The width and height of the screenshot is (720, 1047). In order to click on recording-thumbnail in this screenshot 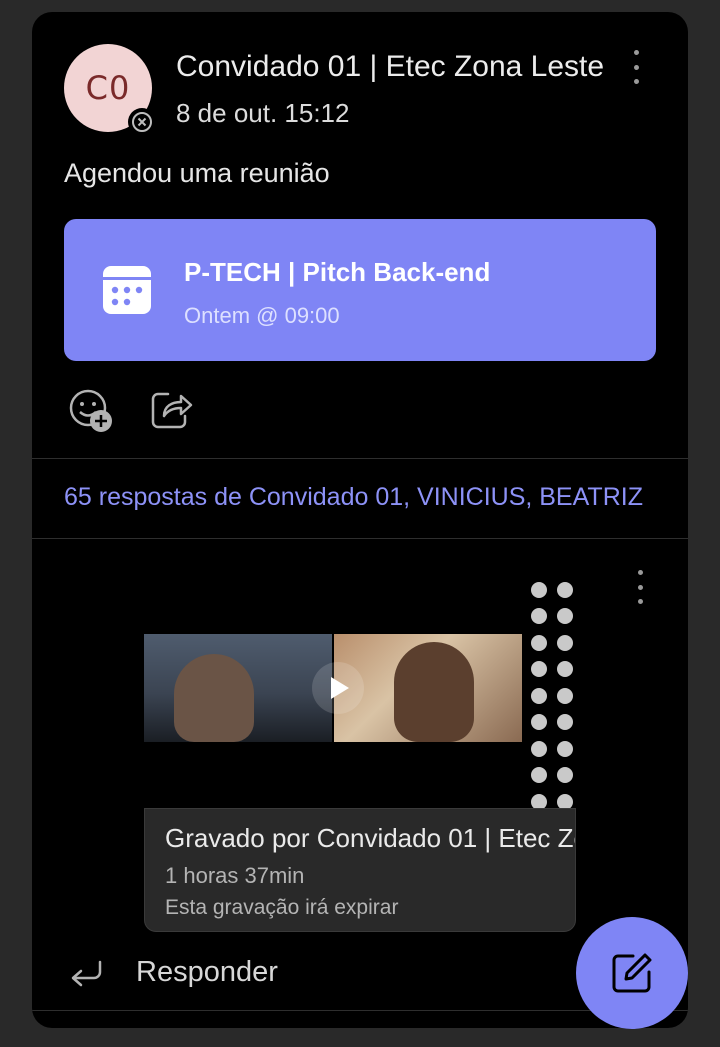, I will do `click(360, 697)`.